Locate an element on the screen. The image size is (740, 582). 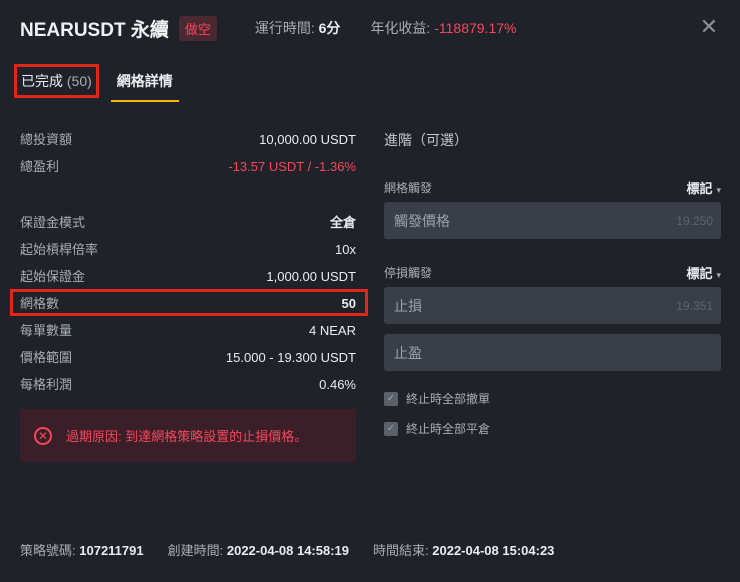
close-all-checkbox: ✓ is located at coordinates (391, 428).